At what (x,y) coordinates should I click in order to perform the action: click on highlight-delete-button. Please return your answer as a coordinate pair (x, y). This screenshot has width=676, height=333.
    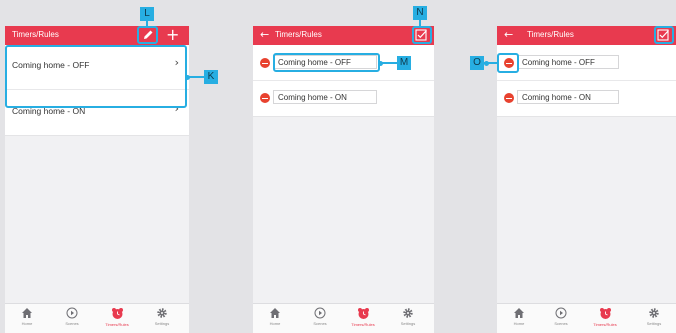
    Looking at the image, I should click on (508, 63).